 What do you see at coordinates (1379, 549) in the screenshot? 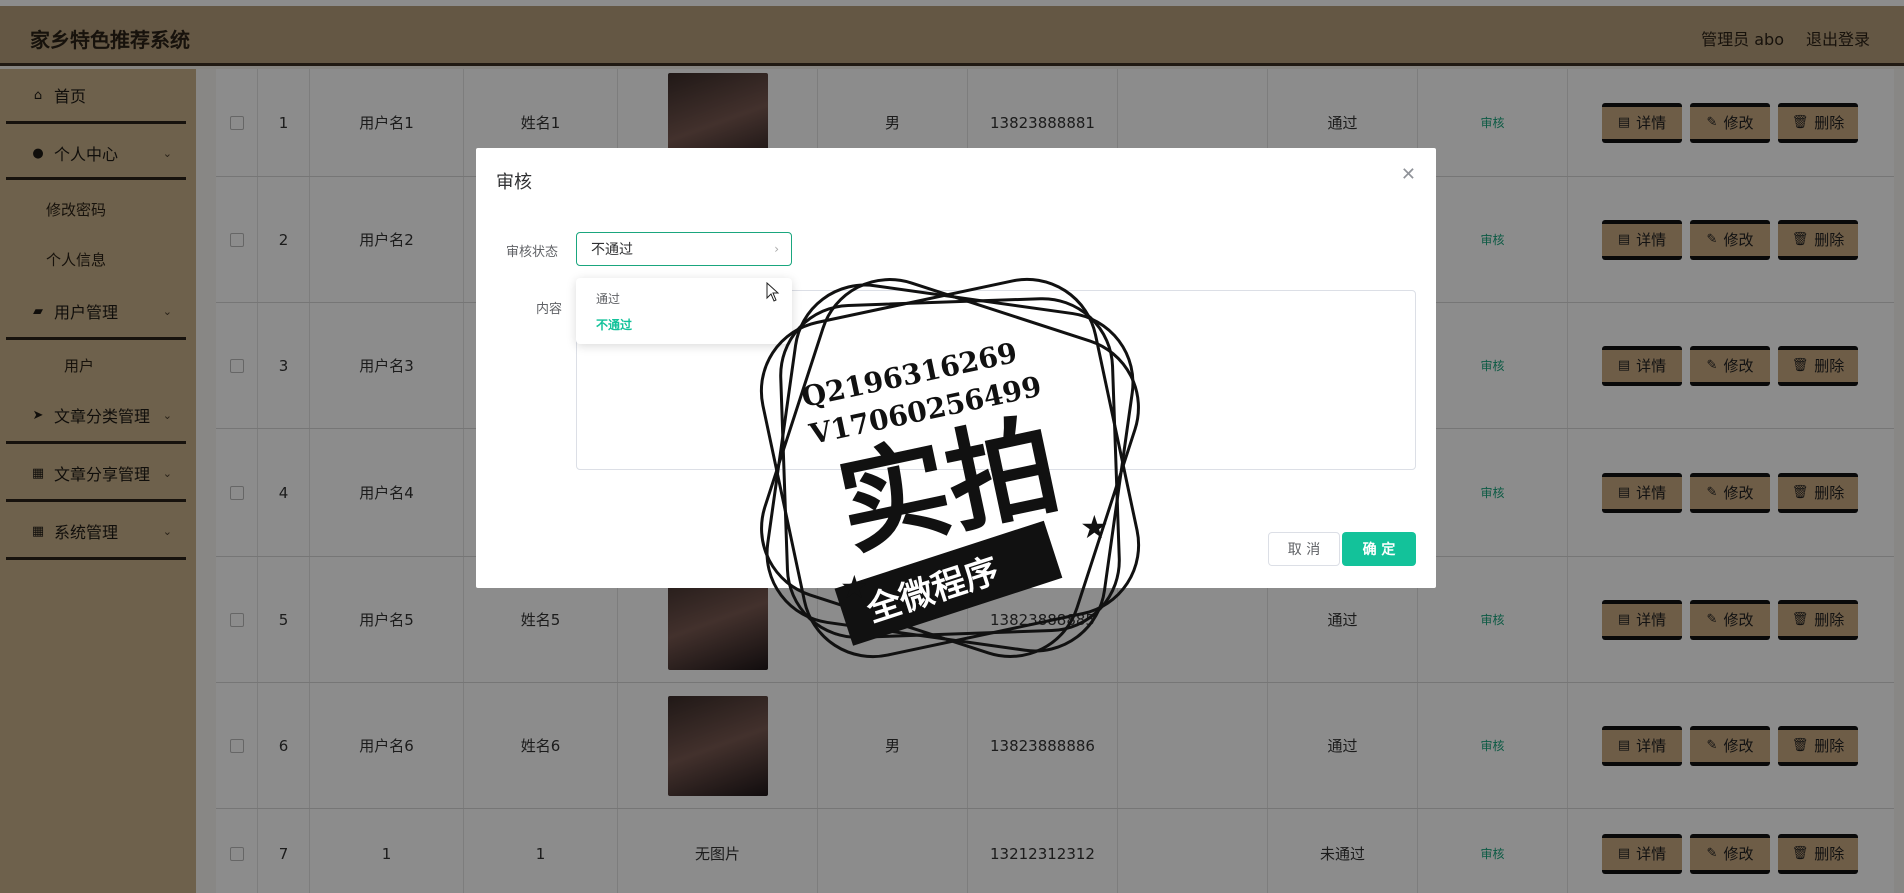
I see `confirm-button: 确 定` at bounding box center [1379, 549].